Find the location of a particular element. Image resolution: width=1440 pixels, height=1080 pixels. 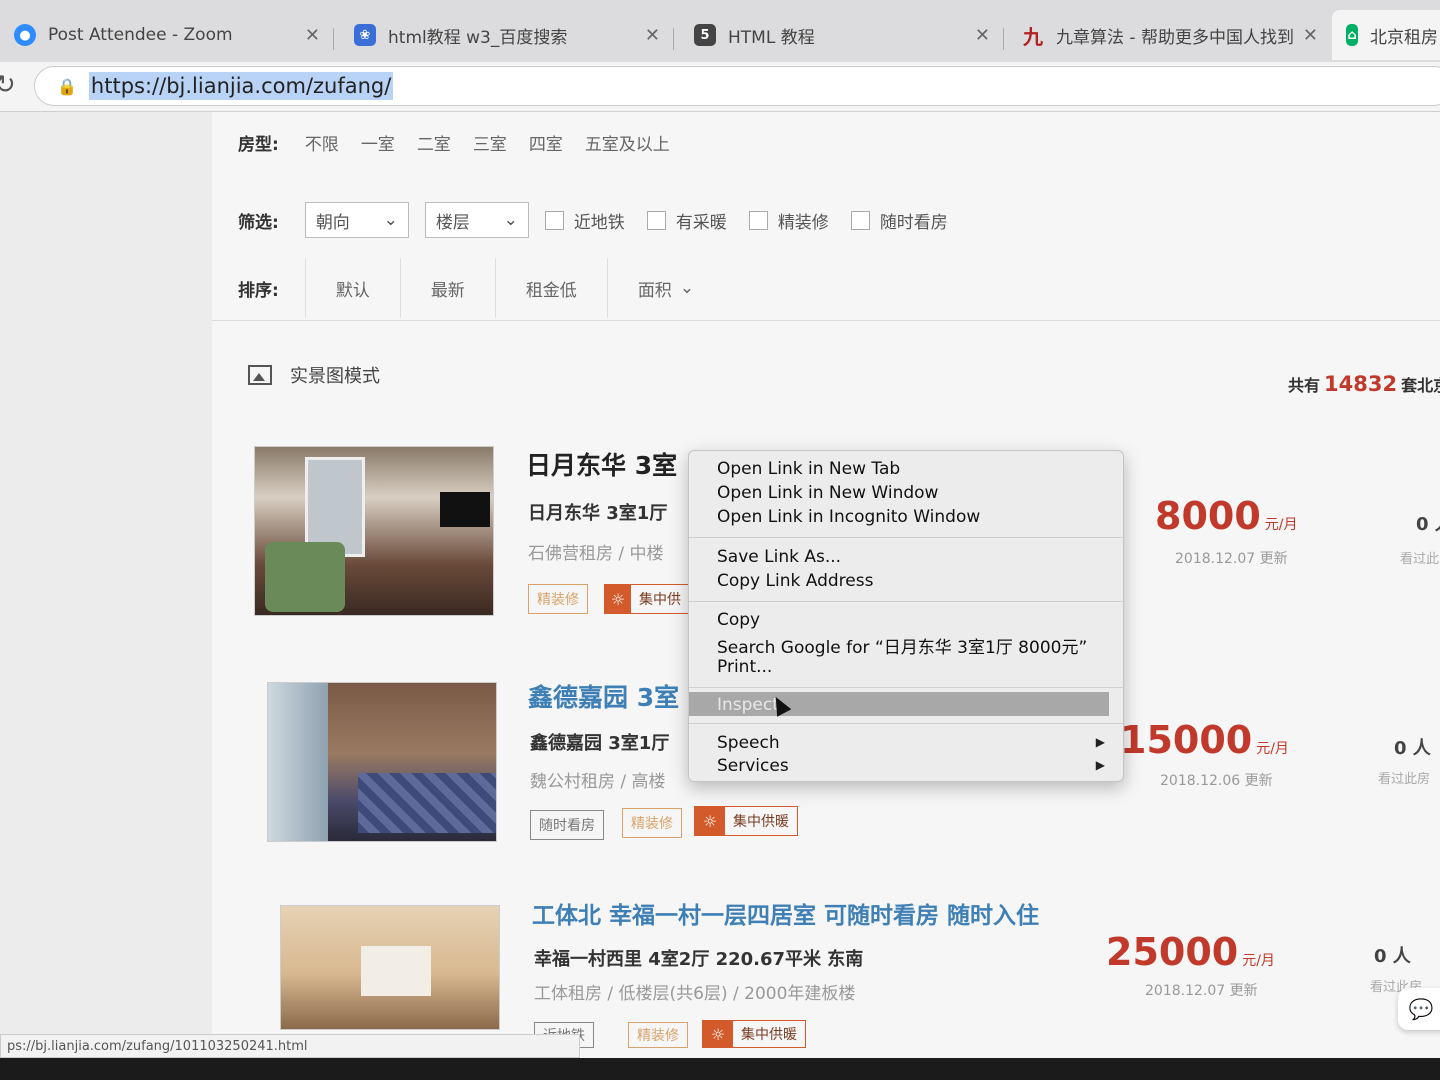

dropdown-label: 朝向 is located at coordinates (332, 222).